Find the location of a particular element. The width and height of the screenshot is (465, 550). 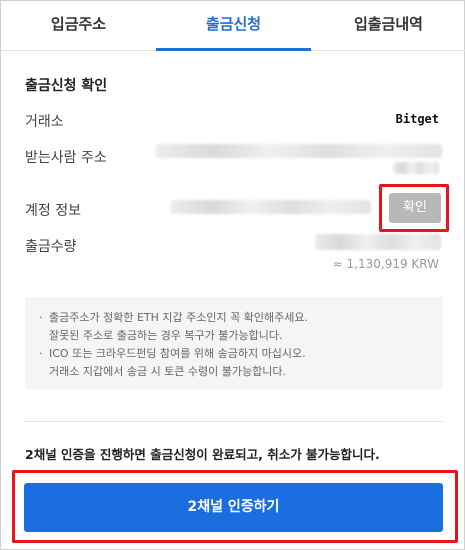

account-info-redacted is located at coordinates (271, 207).